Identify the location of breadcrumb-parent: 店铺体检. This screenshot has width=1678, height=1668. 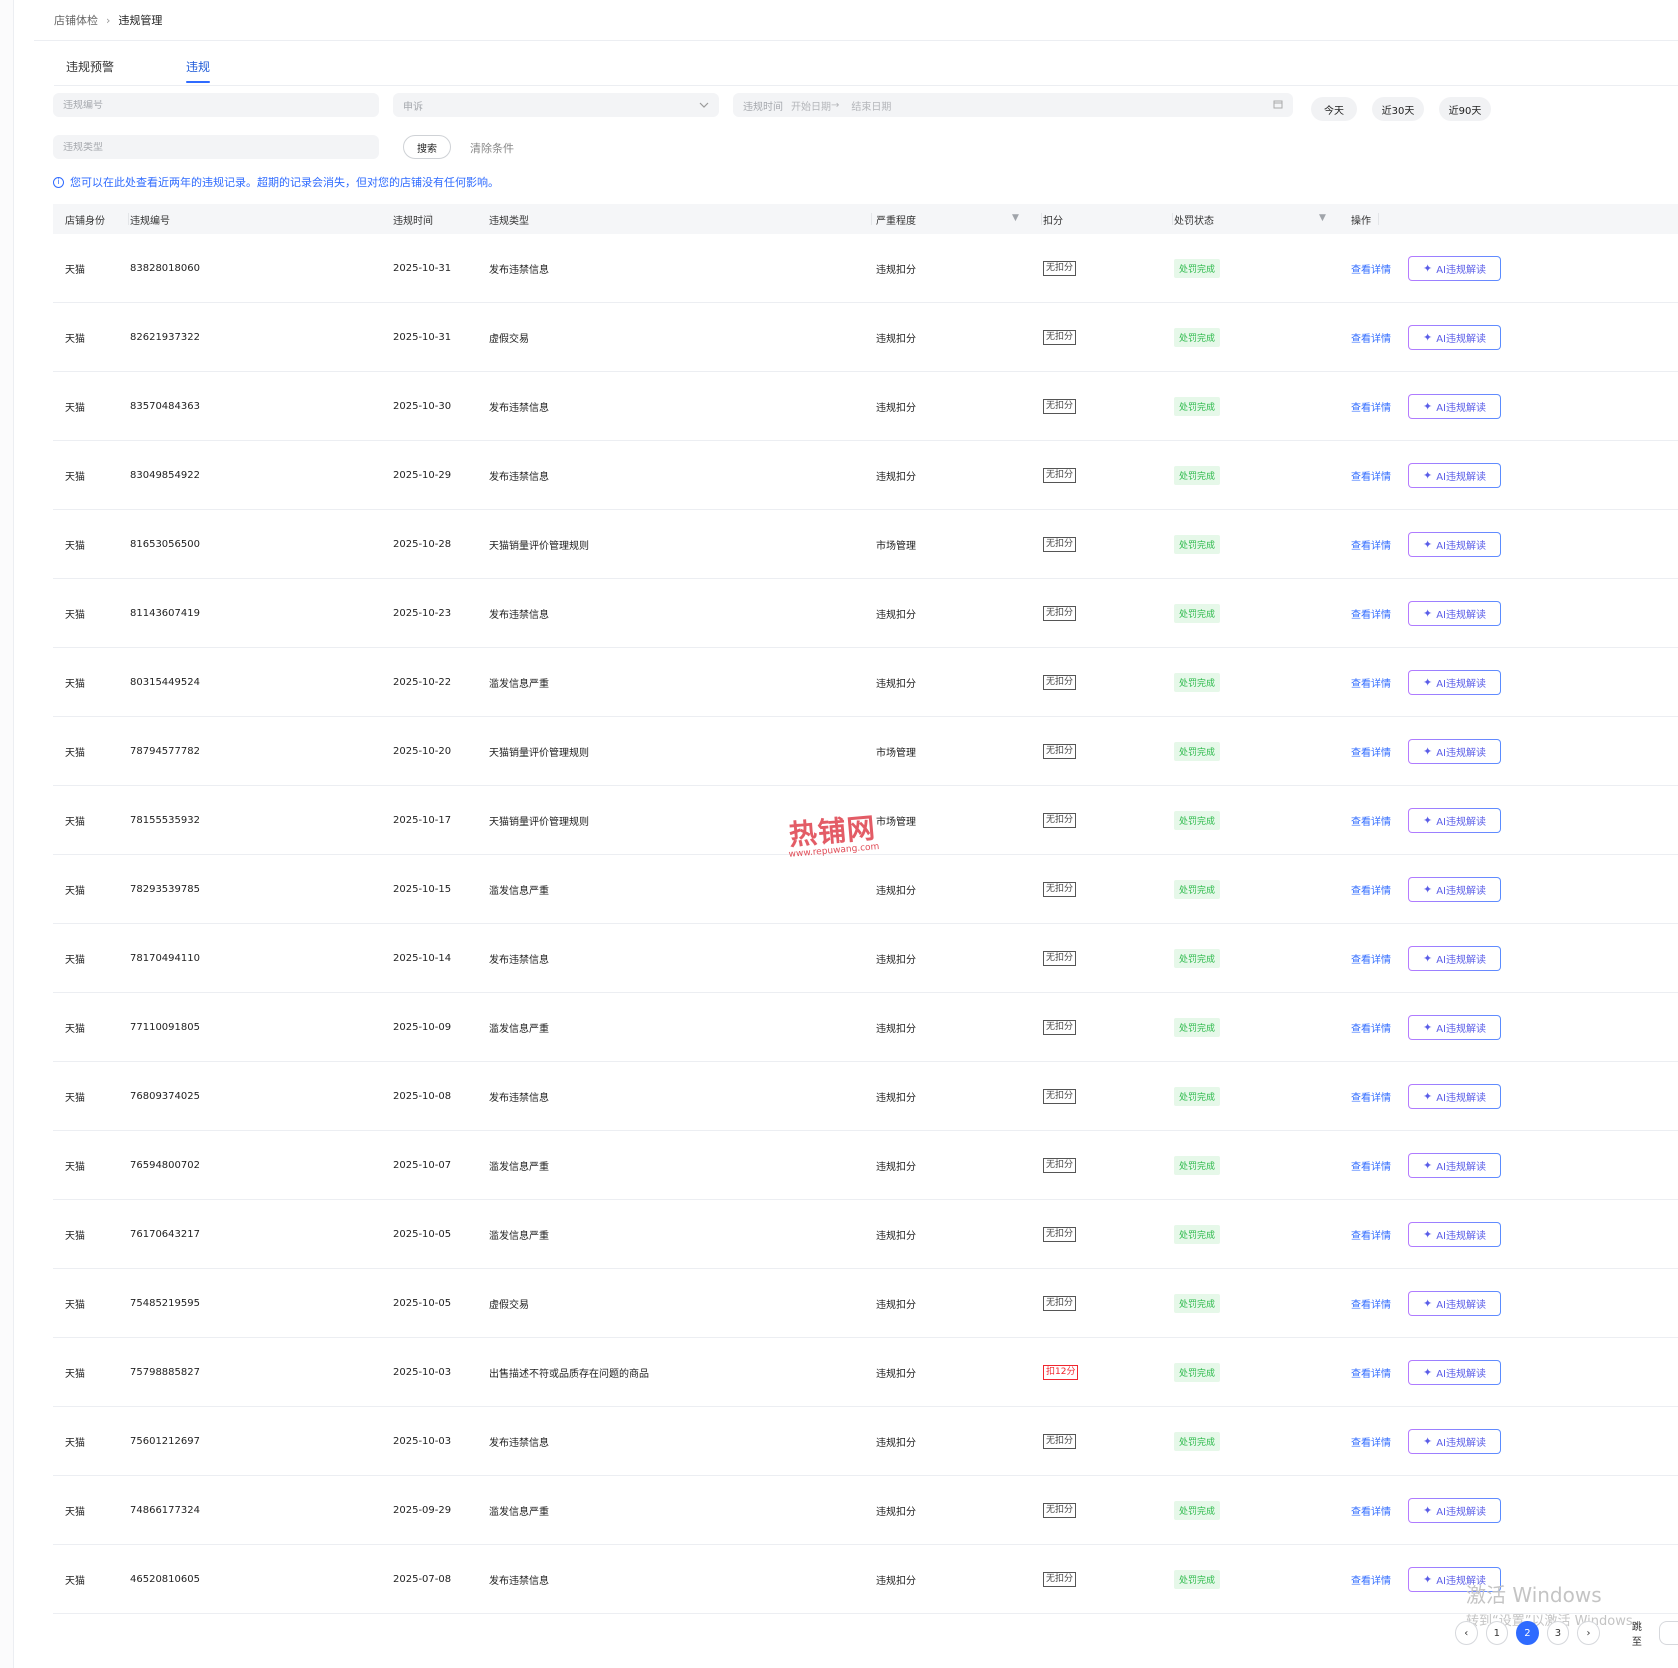
(76, 20).